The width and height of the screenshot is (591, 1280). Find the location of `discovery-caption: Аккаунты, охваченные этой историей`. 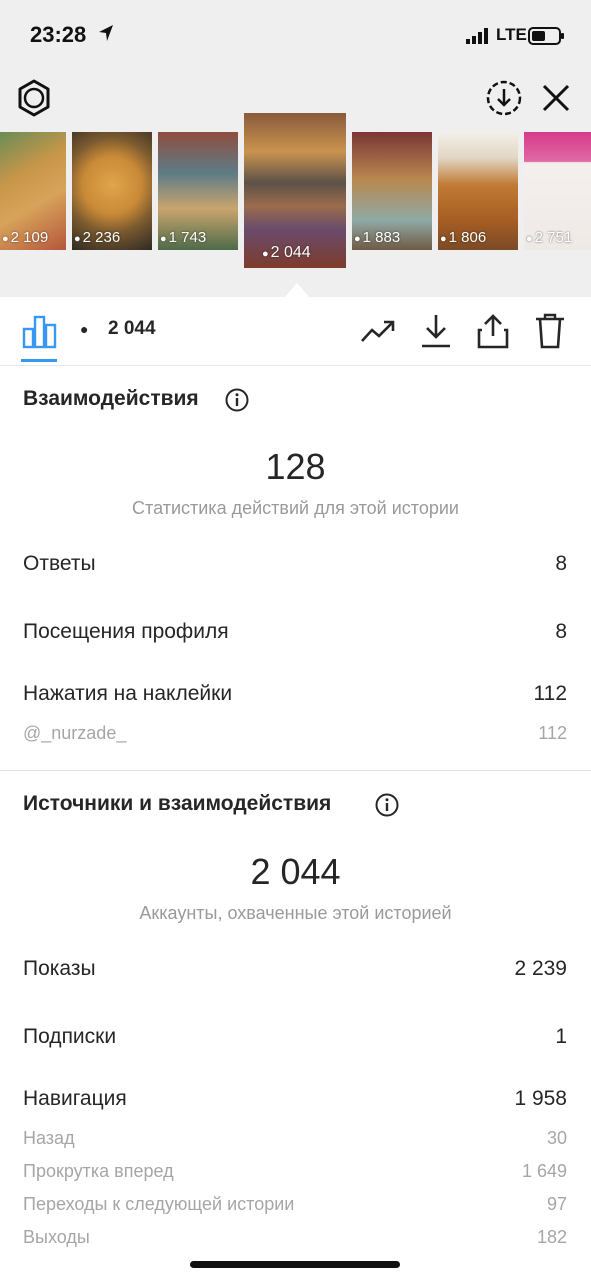

discovery-caption: Аккаунты, охваченные этой историей is located at coordinates (295, 913).